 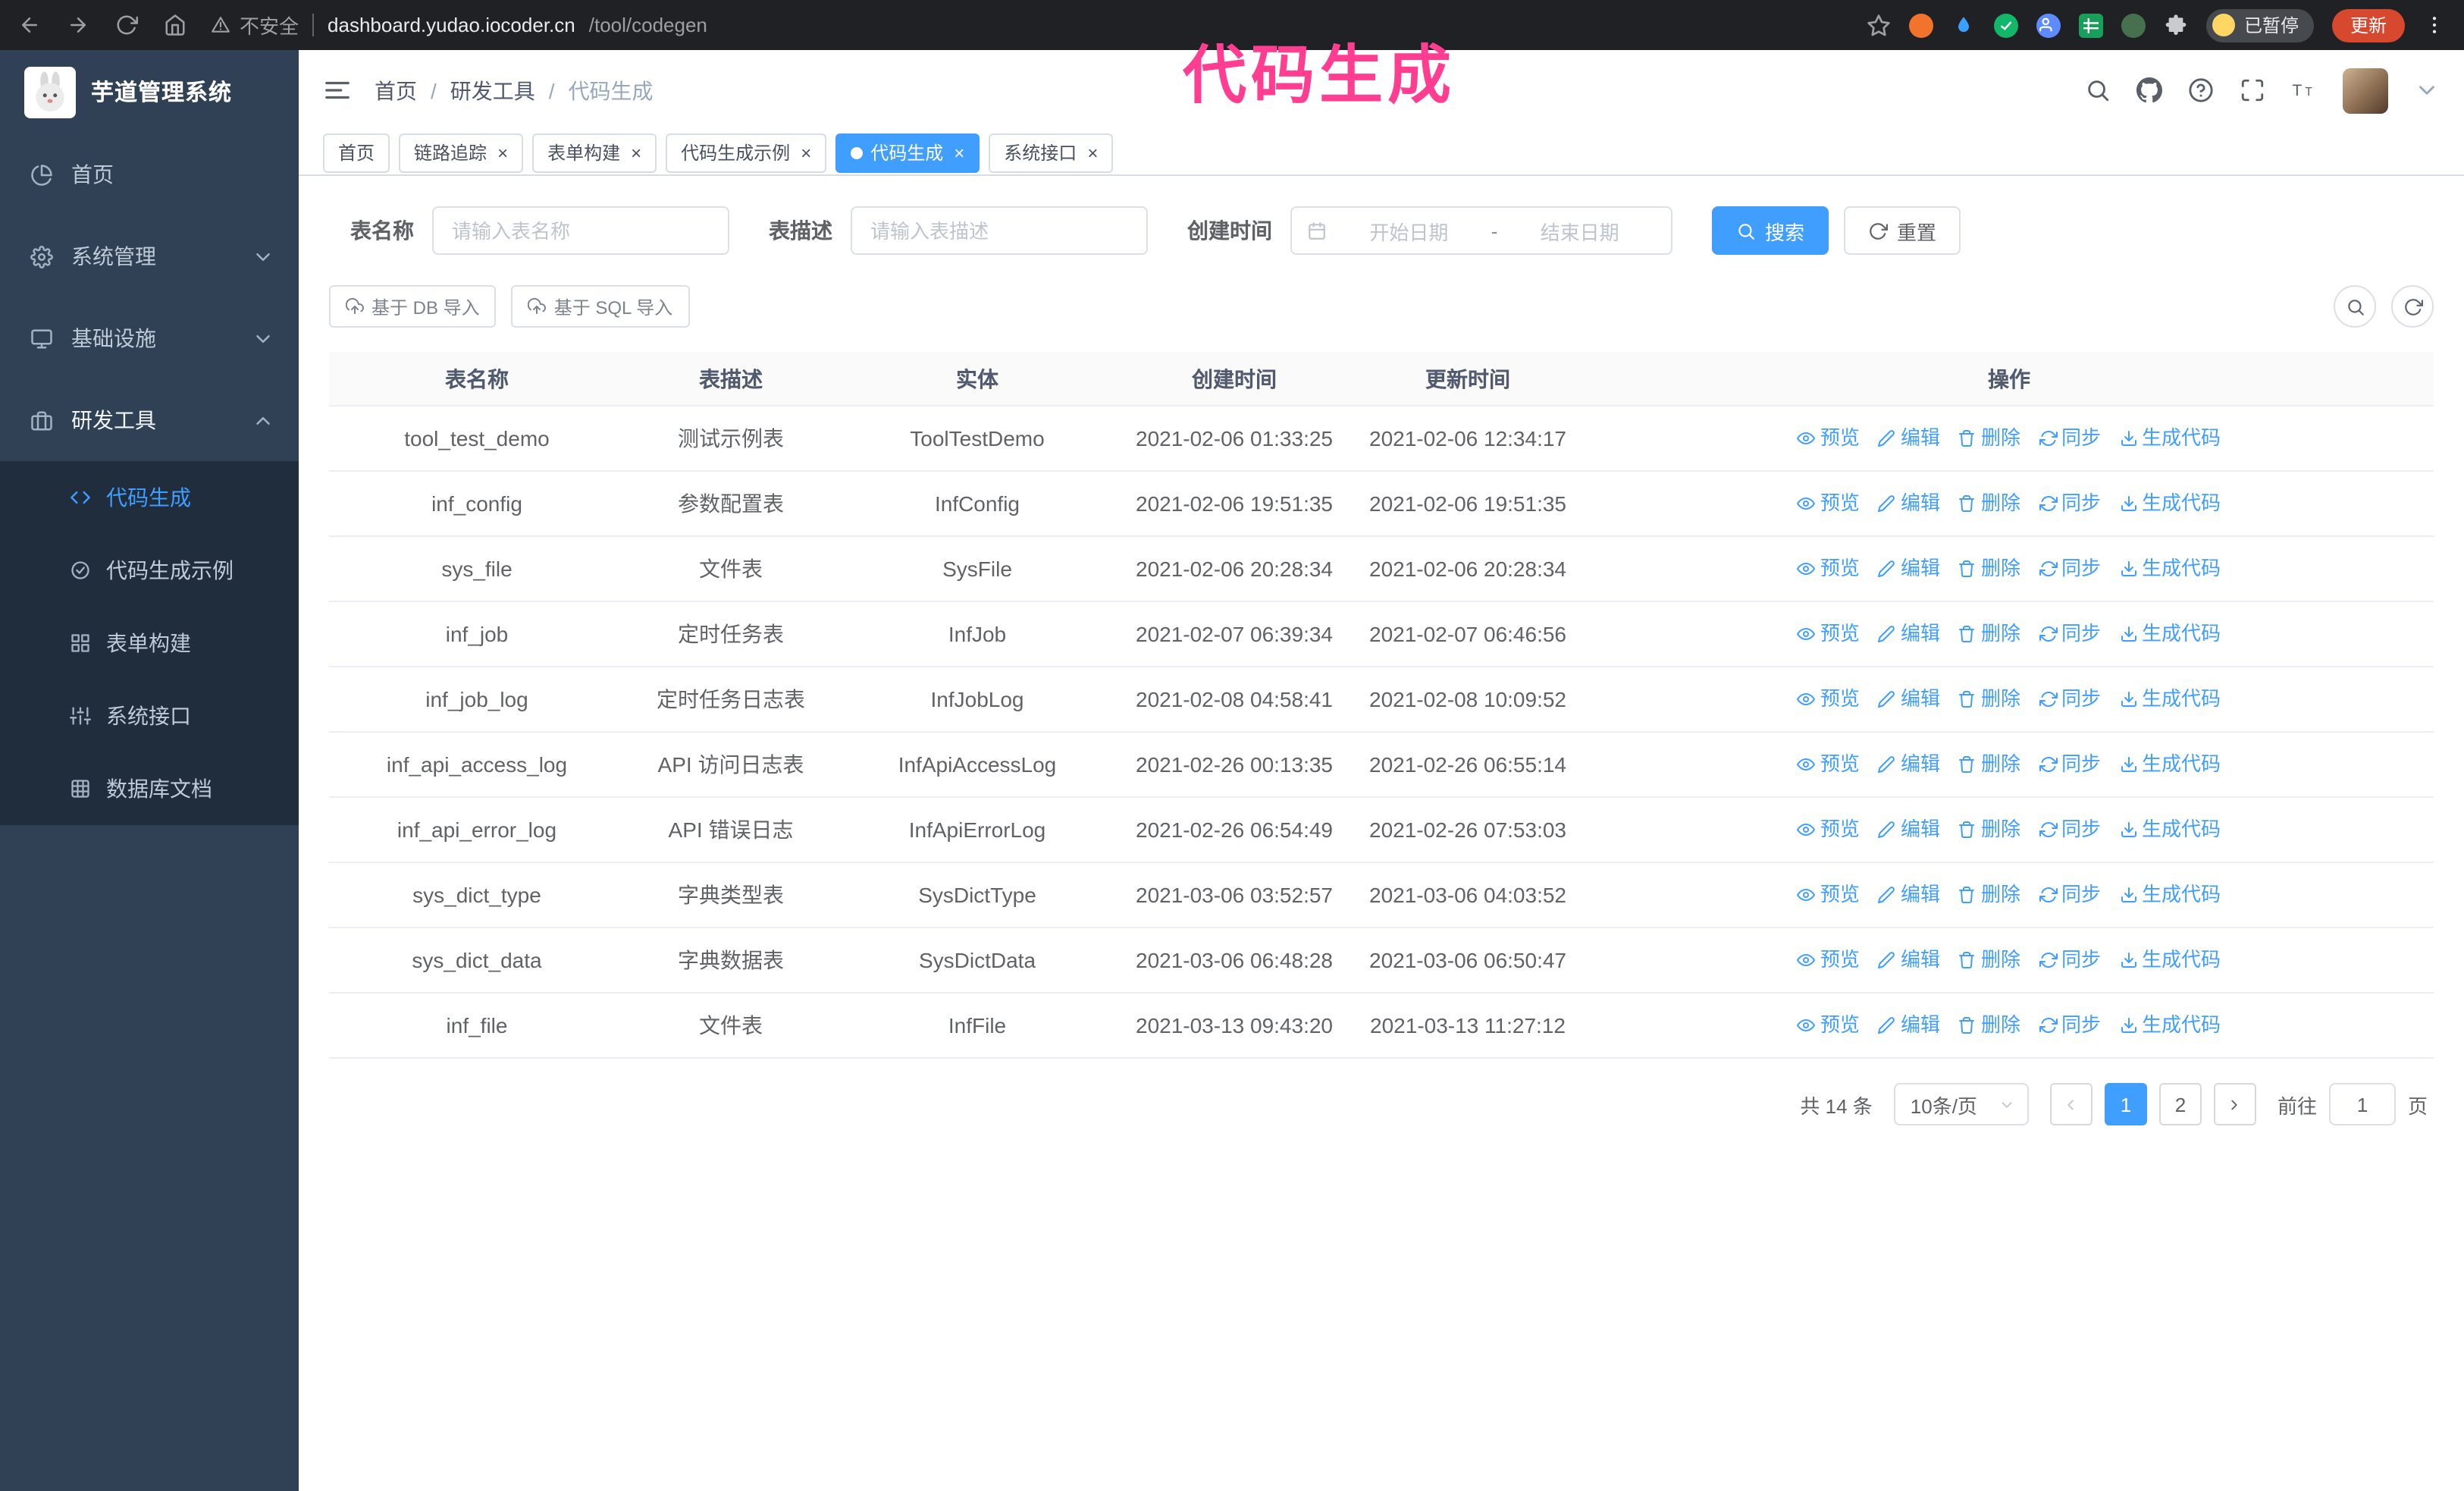 What do you see at coordinates (1771, 230) in the screenshot?
I see `search-button: 搜索` at bounding box center [1771, 230].